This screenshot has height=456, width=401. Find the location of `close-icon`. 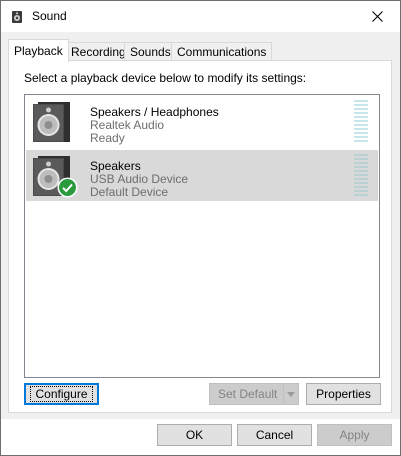

close-icon is located at coordinates (377, 16).